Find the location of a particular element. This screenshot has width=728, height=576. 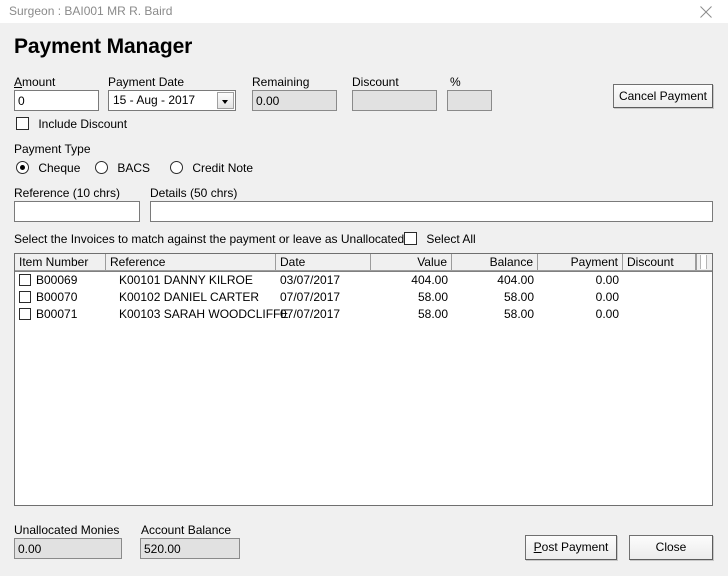

page-title: Payment Manager is located at coordinates (103, 46).